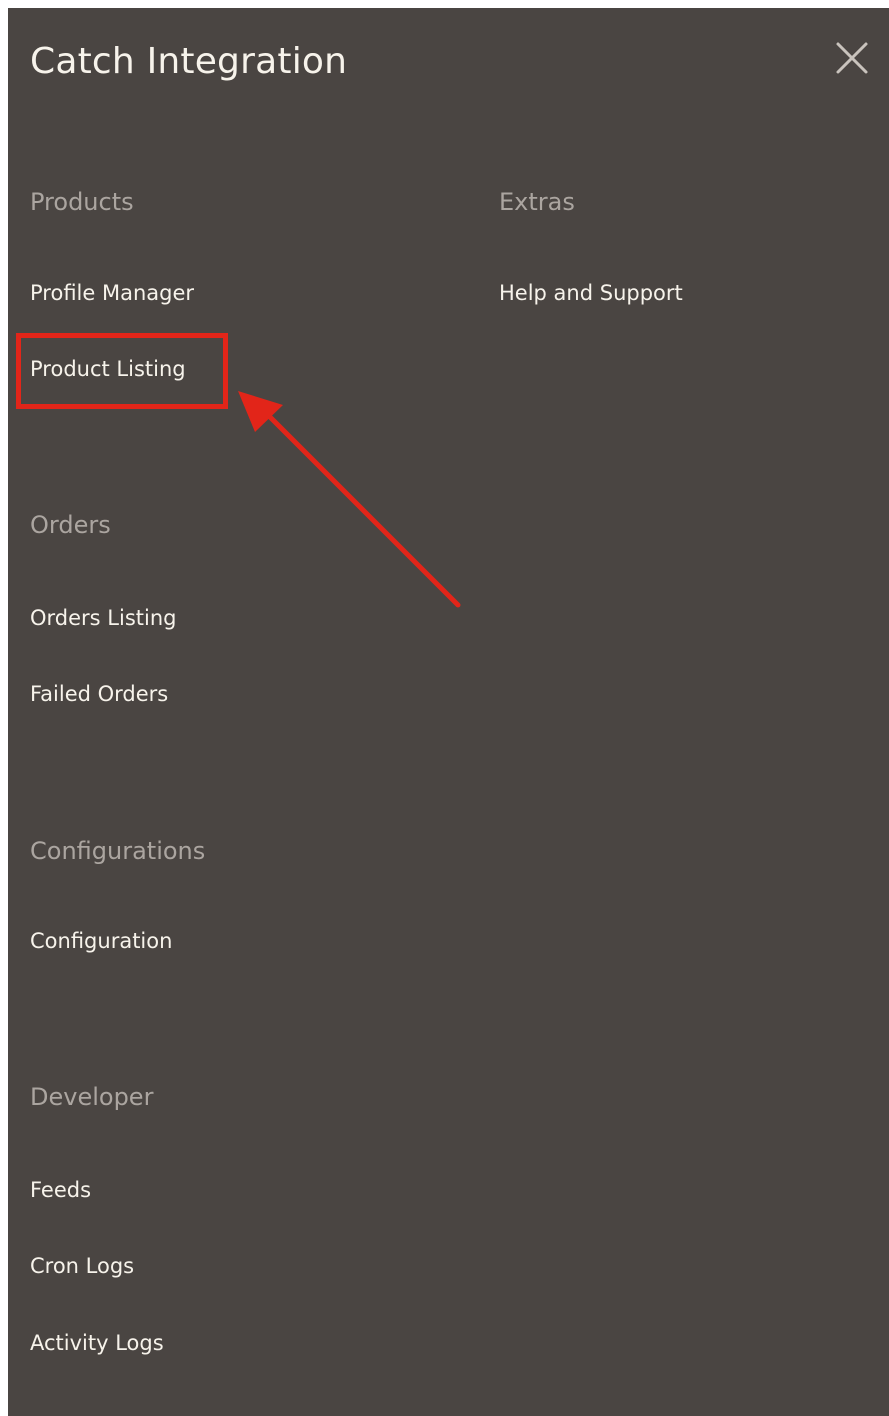  I want to click on annotation-highlight-box, so click(122, 371).